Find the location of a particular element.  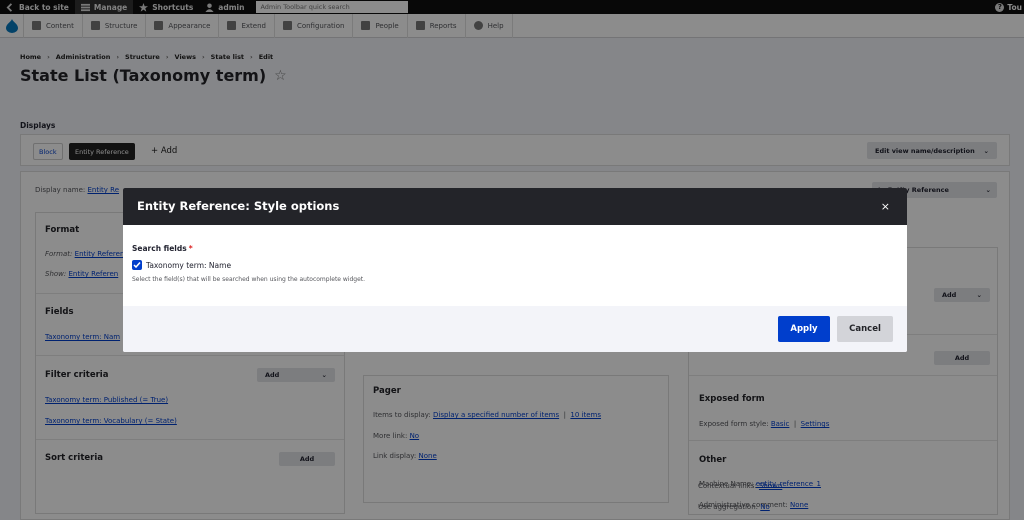

checkbox-label: Taxonomy term: Name is located at coordinates (188, 265).